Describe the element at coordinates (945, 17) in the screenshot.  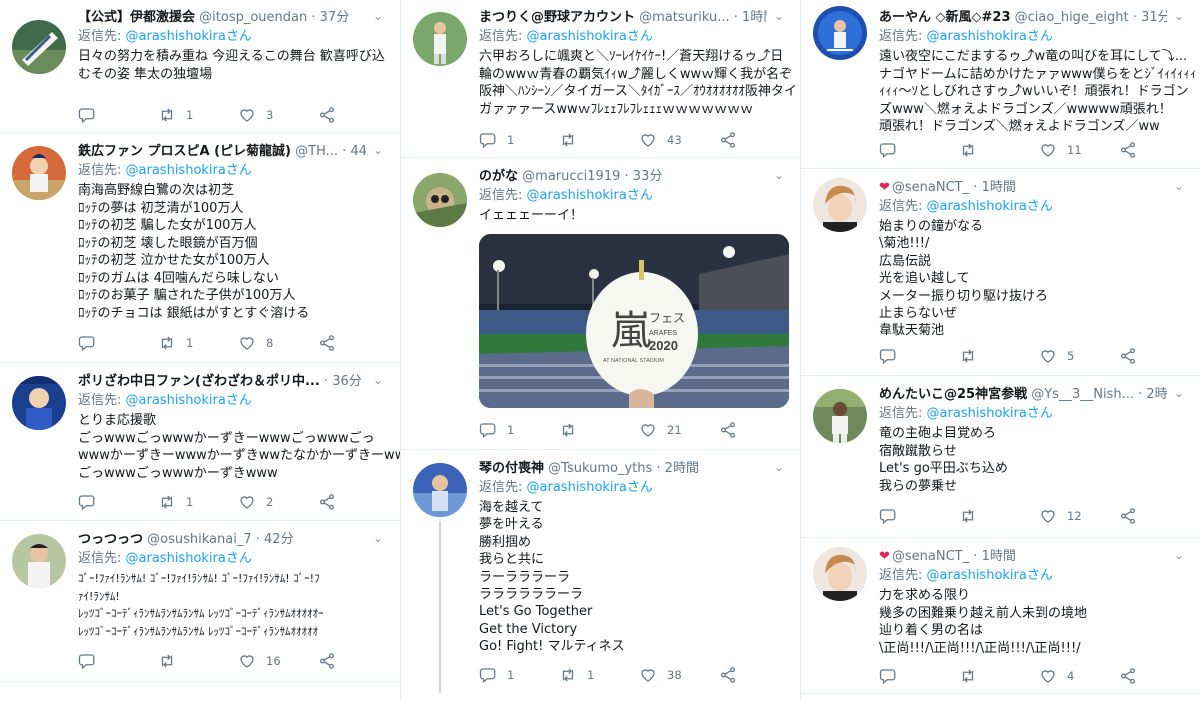
I see `display-name: あーやん ◇新風◇#23` at that location.